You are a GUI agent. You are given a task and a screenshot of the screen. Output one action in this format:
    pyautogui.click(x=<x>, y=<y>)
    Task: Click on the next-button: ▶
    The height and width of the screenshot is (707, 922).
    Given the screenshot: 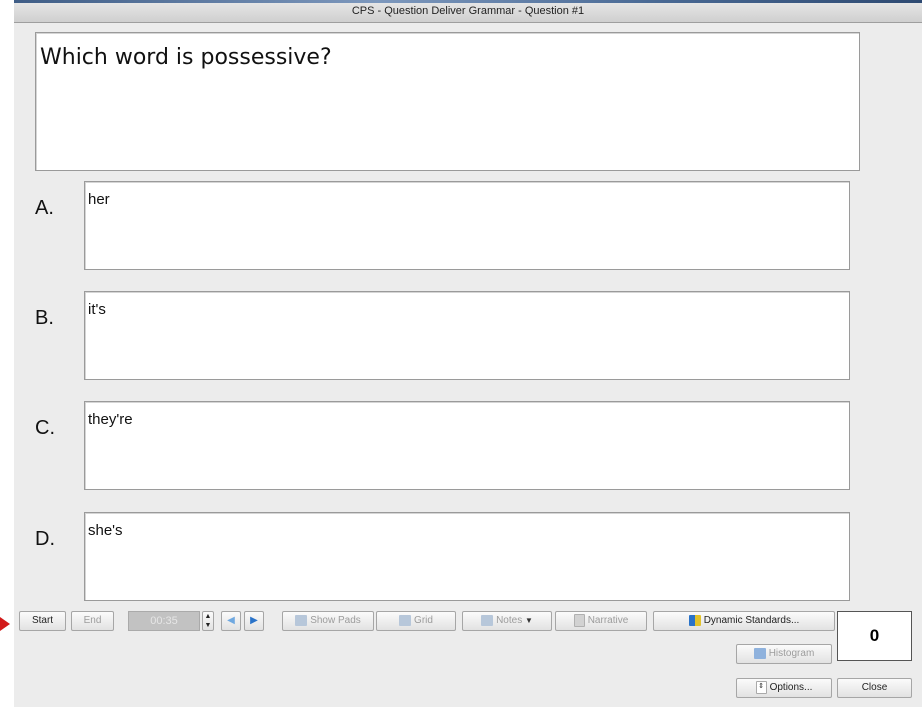 What is the action you would take?
    pyautogui.click(x=254, y=621)
    